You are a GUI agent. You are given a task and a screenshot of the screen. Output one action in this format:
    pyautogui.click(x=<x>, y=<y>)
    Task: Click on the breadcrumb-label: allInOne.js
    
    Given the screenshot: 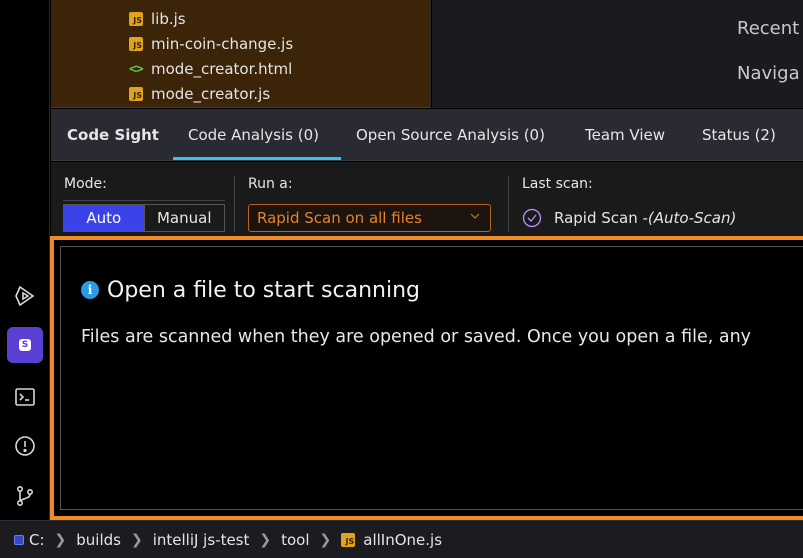 What is the action you would take?
    pyautogui.click(x=403, y=539)
    